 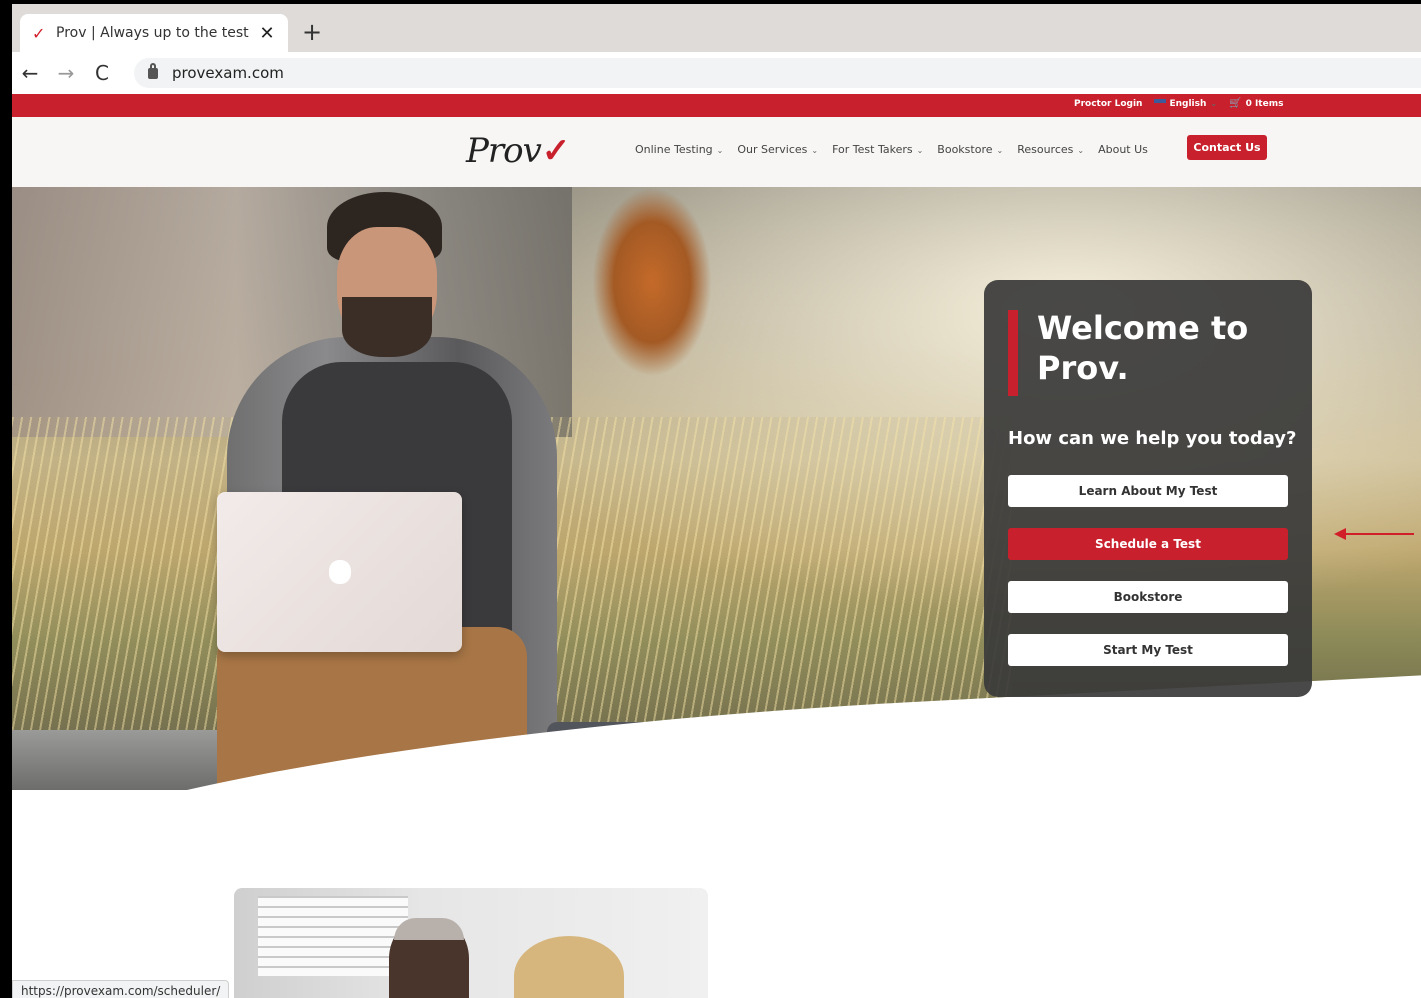 I want to click on learn-about-my-test-button: Learn About My Test, so click(x=1148, y=491).